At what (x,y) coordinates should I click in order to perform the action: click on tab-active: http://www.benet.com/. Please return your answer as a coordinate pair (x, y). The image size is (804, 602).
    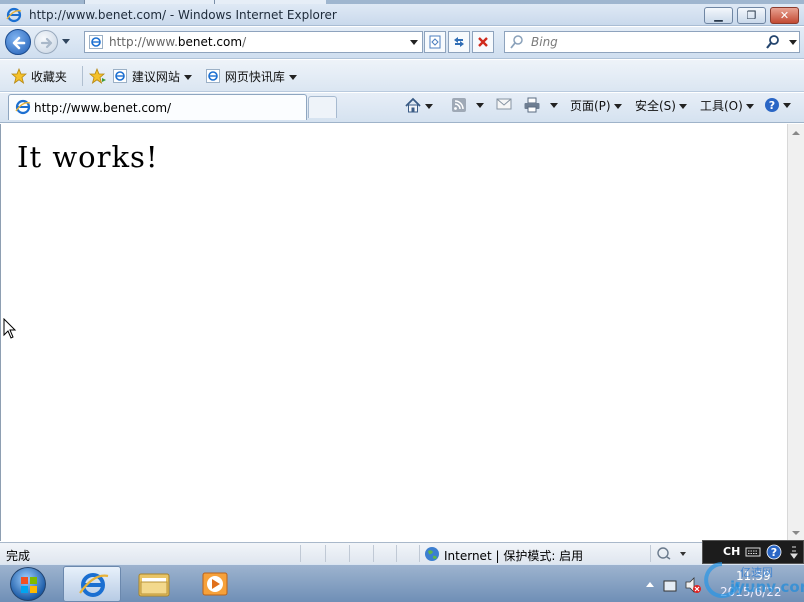
    Looking at the image, I should click on (157, 107).